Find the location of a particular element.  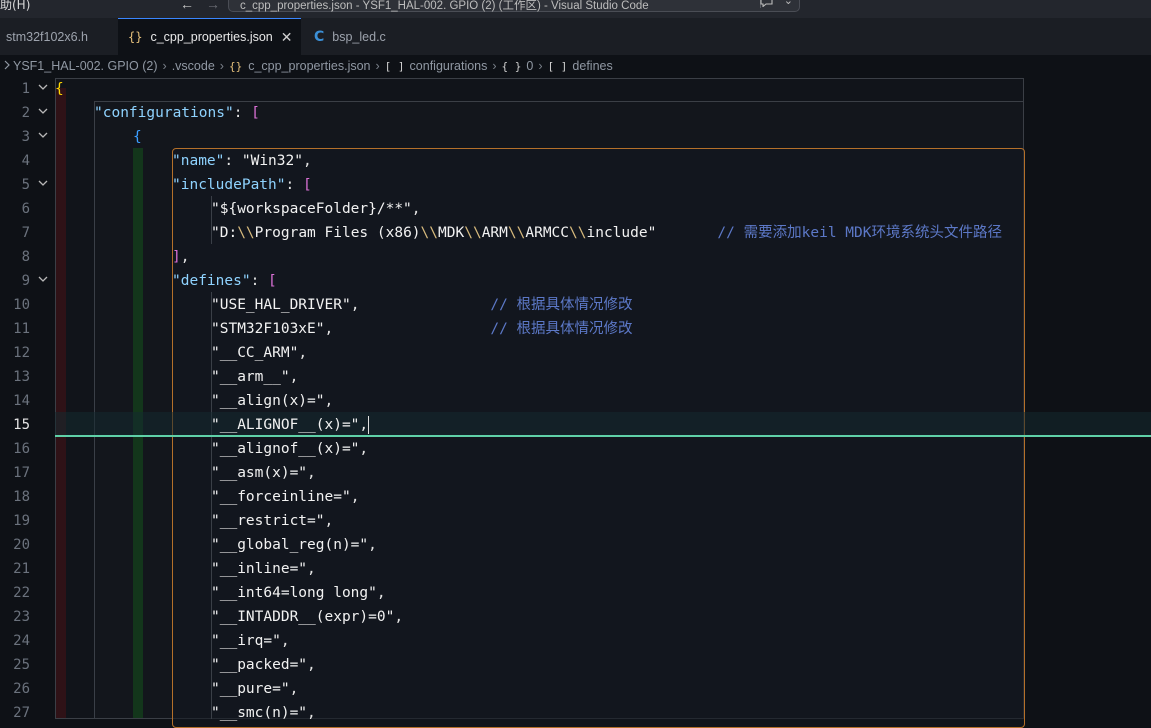

code-token: "__global_reg(n)=" is located at coordinates (290, 545).